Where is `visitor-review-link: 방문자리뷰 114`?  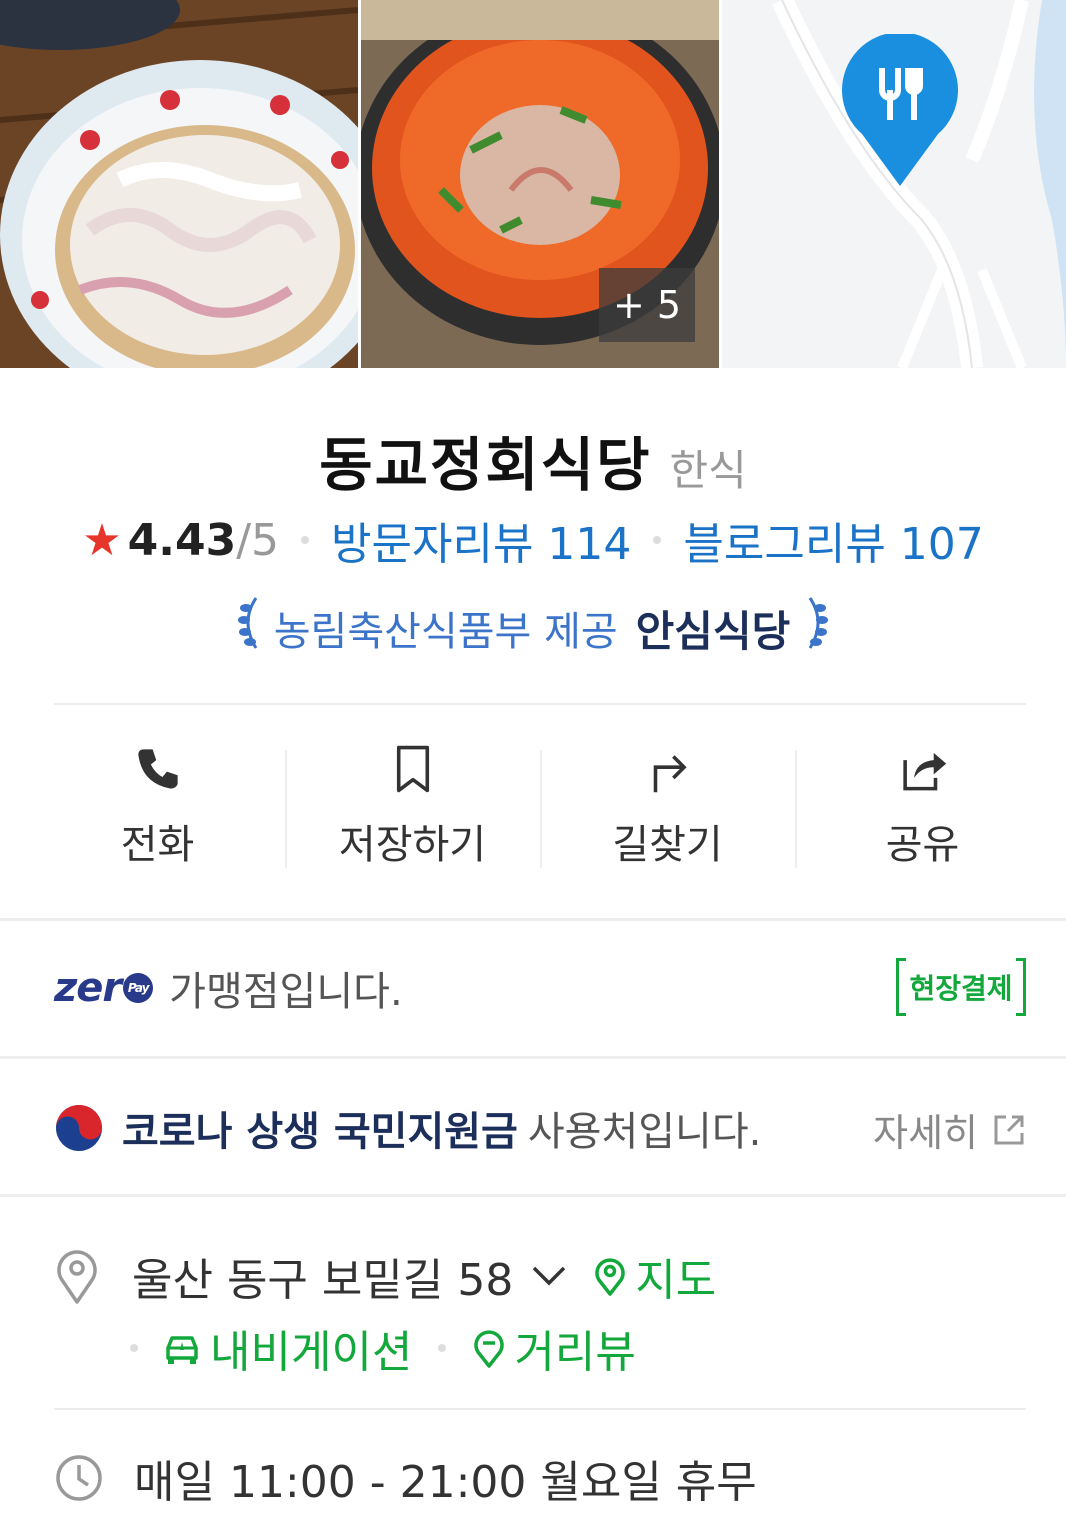
visitor-review-link: 방문자리뷰 114 is located at coordinates (481, 540).